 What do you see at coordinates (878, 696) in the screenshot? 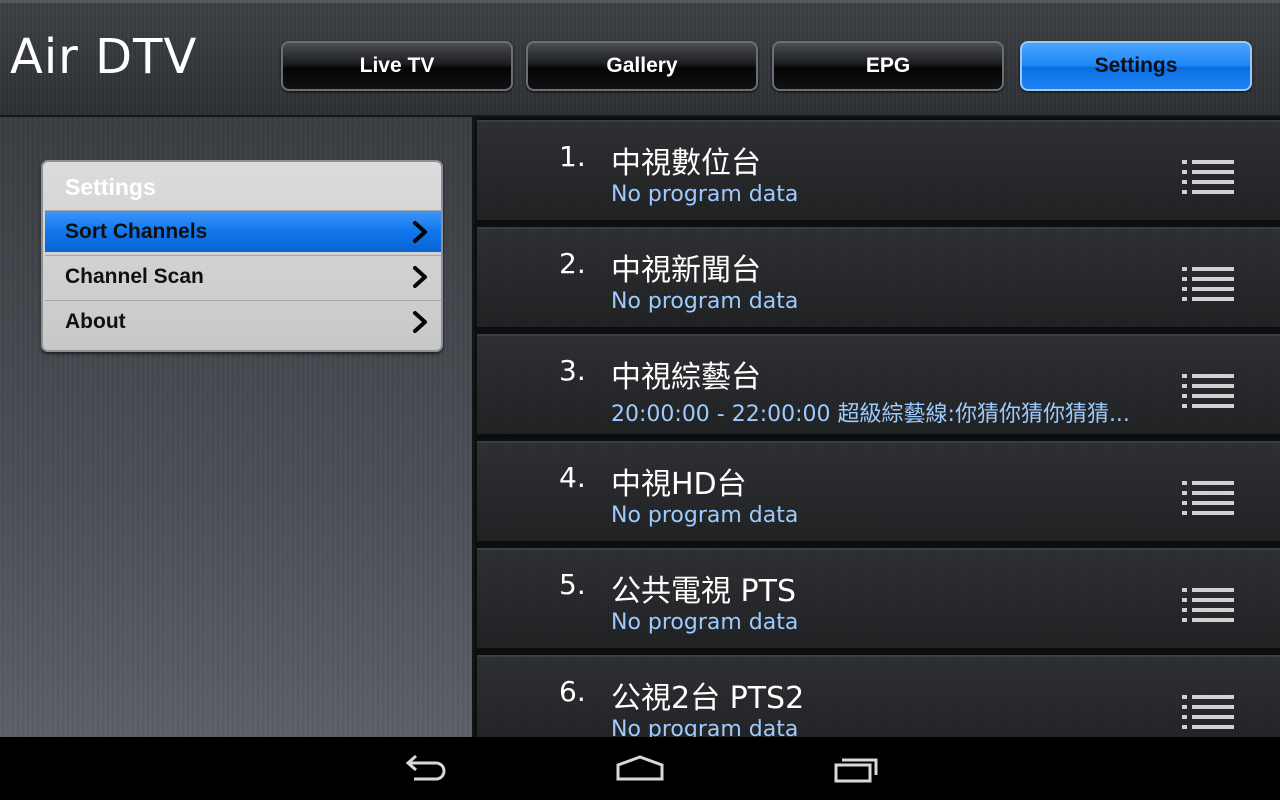
I see `channel-row: 6. 公視2台 PTS2 No program data` at bounding box center [878, 696].